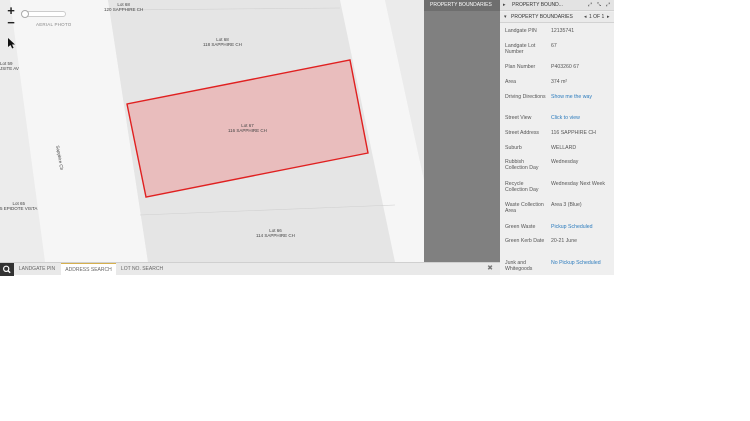  Describe the element at coordinates (88, 269) in the screenshot. I see `tab-address-search: ADDRESS SEARCH` at that location.